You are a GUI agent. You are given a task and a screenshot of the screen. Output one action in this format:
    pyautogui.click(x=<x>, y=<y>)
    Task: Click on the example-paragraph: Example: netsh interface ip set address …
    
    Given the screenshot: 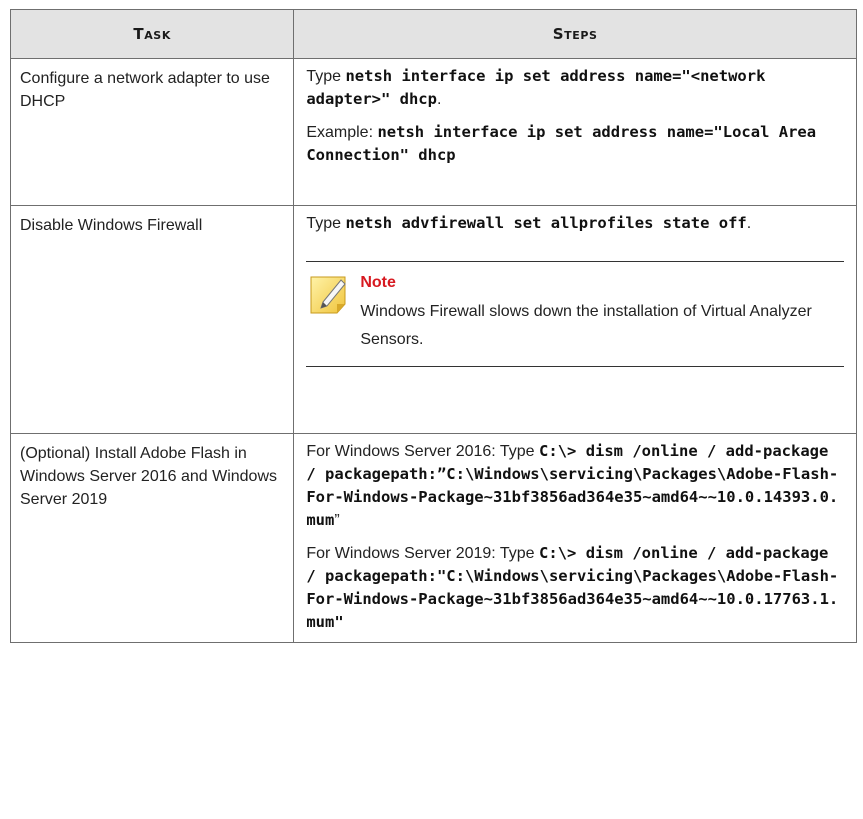 What is the action you would take?
    pyautogui.click(x=575, y=144)
    